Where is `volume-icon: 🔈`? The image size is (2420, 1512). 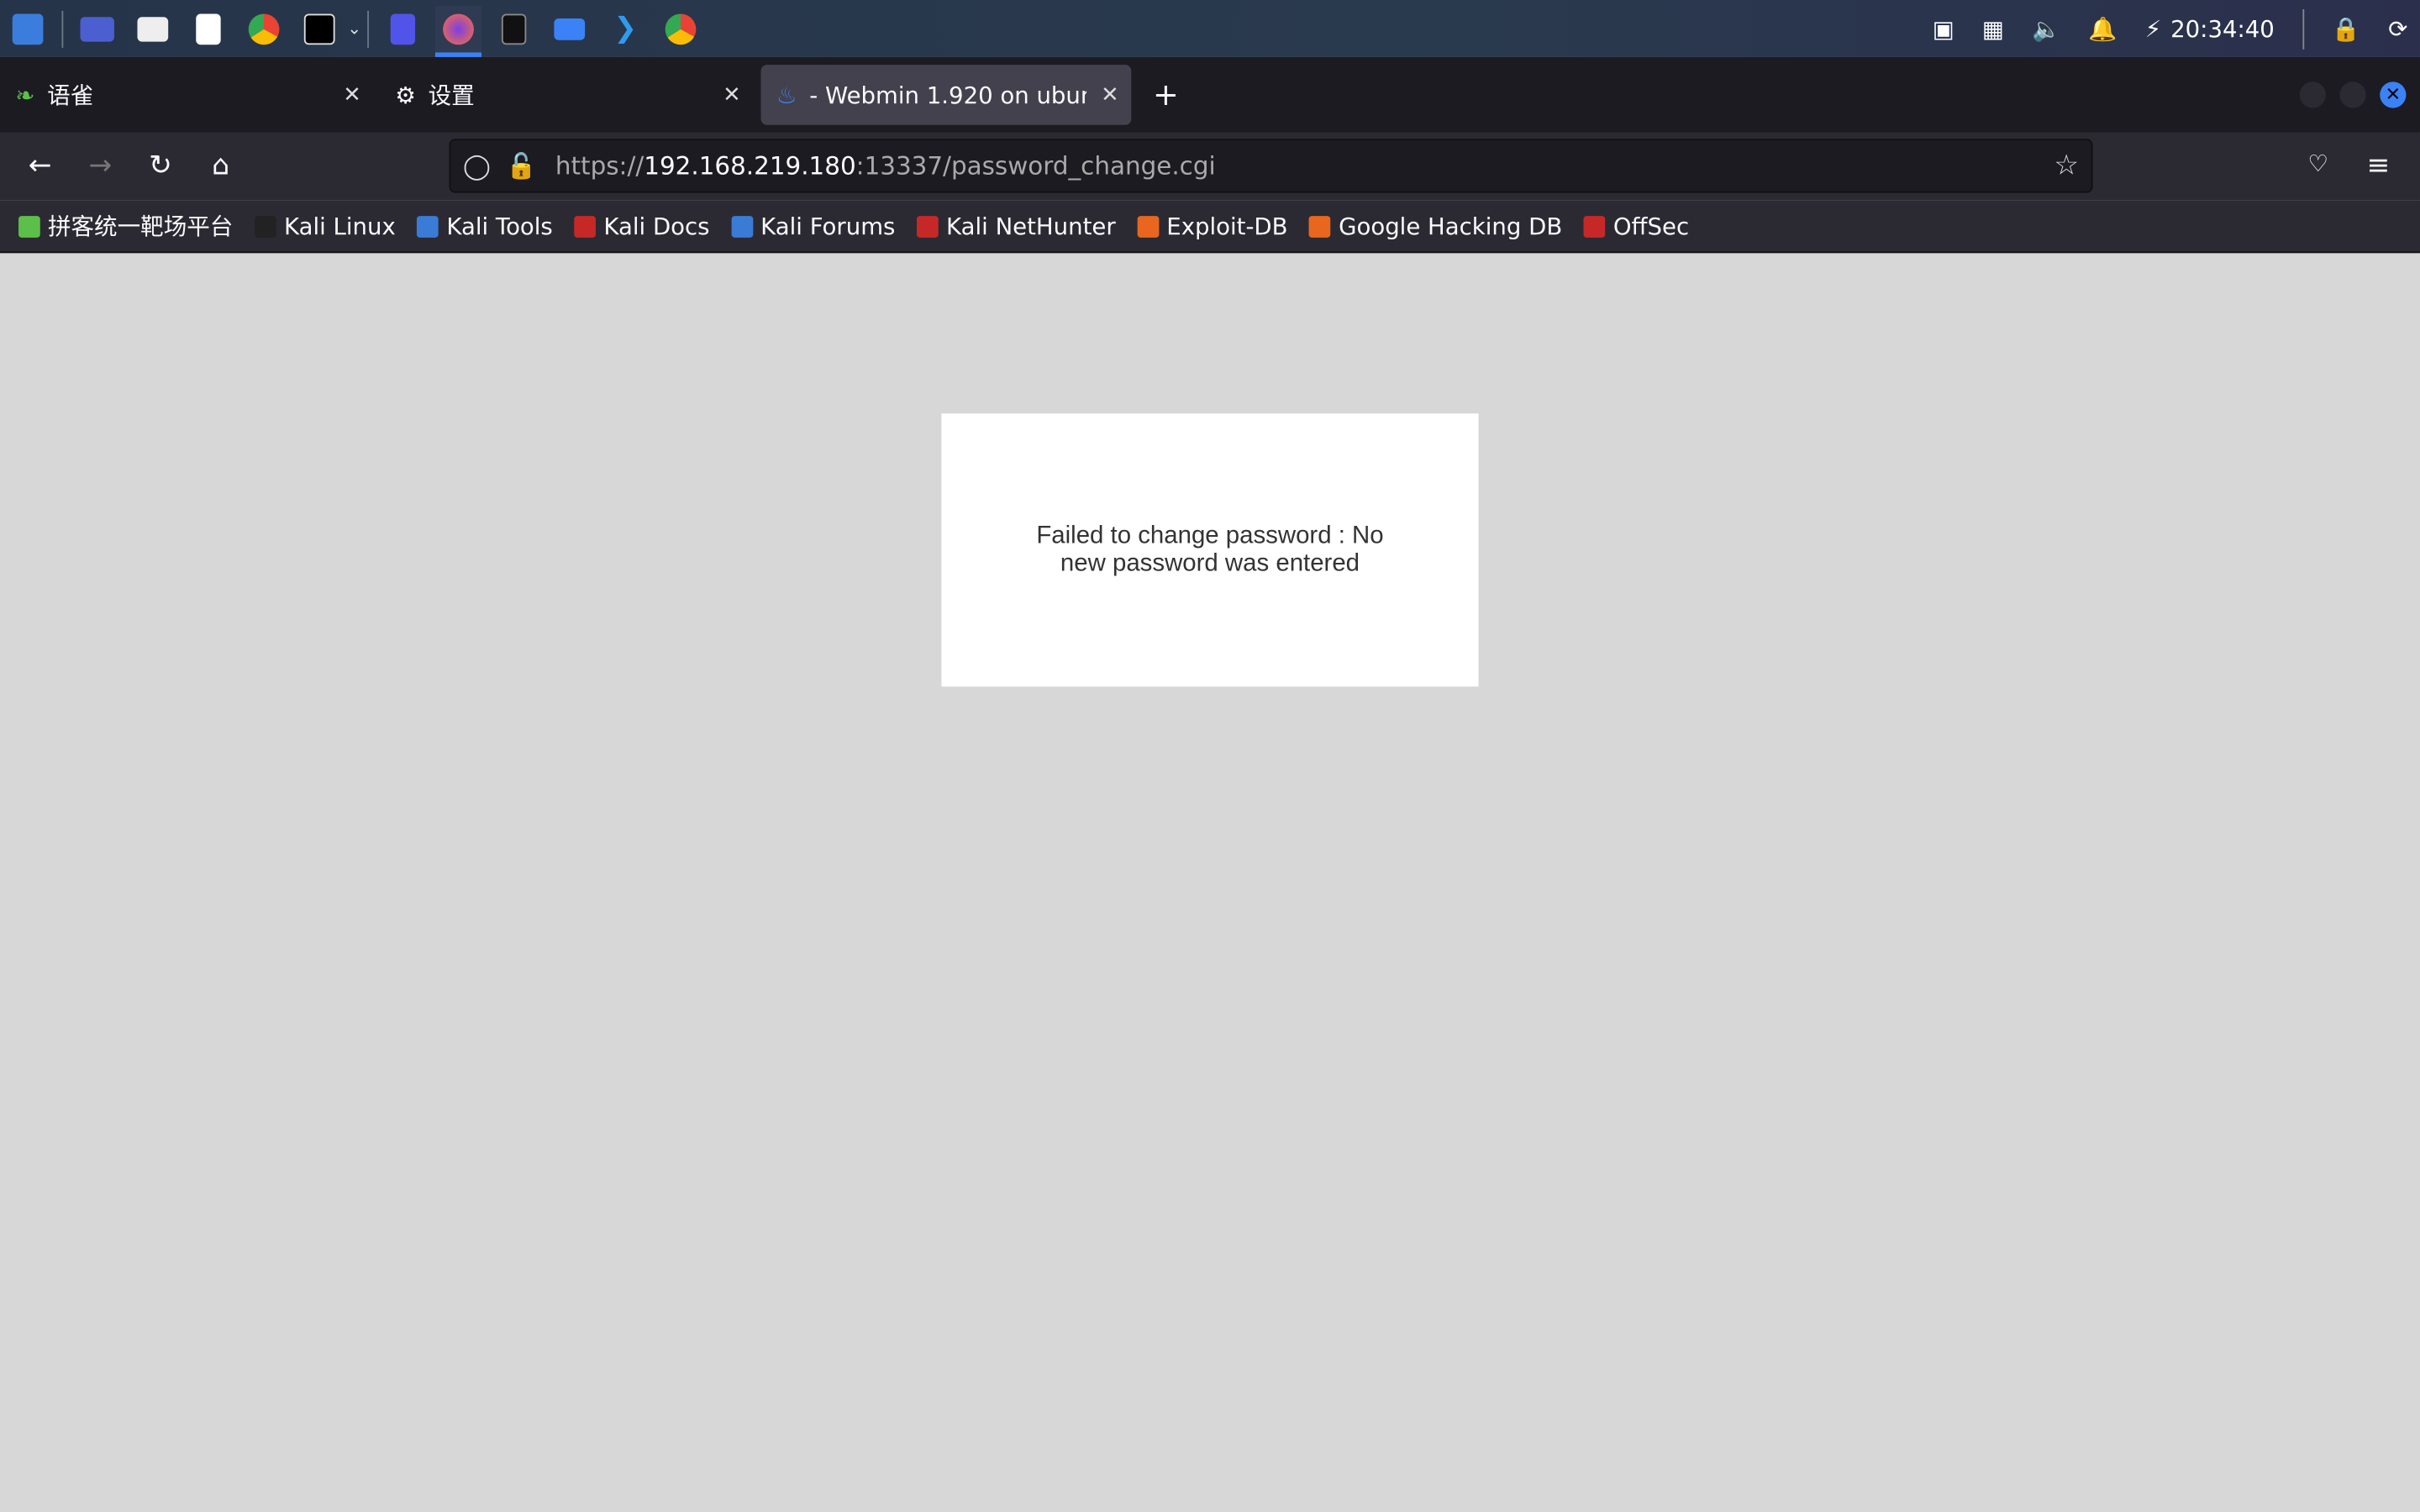 volume-icon: 🔈 is located at coordinates (2046, 28).